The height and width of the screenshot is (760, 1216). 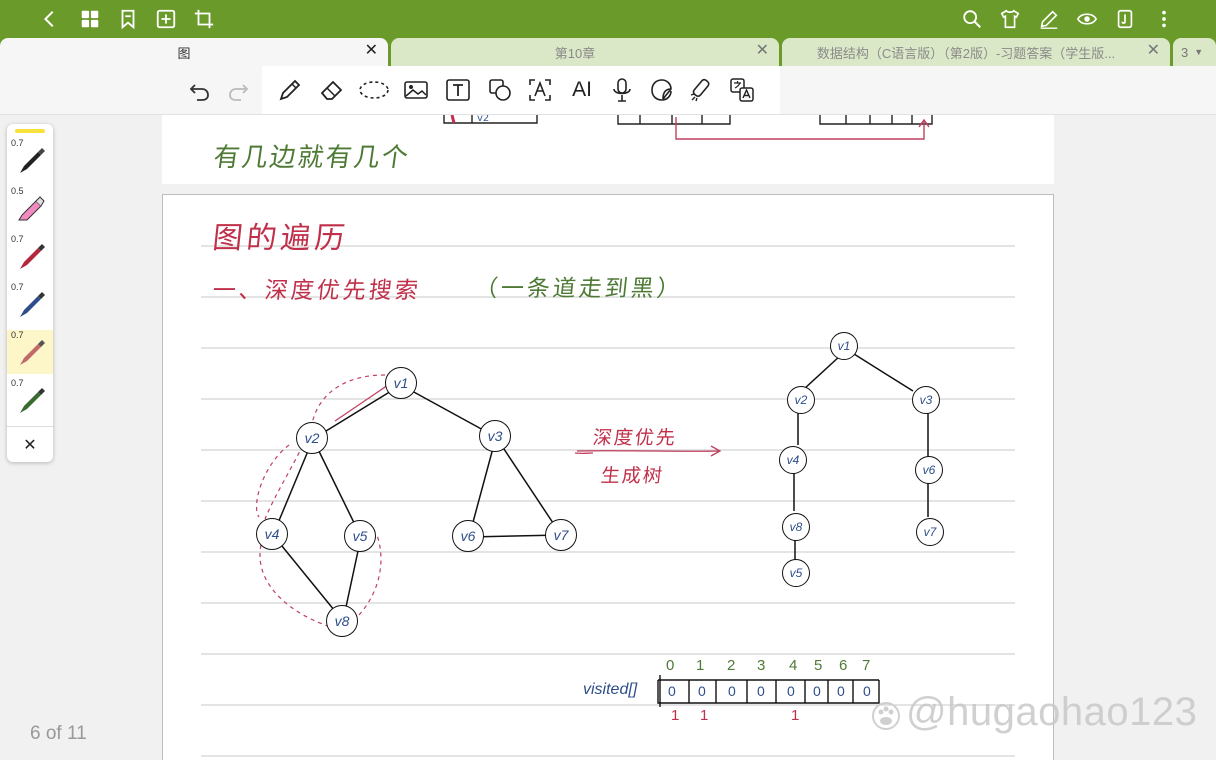 What do you see at coordinates (184, 53) in the screenshot?
I see `tab-label: 图` at bounding box center [184, 53].